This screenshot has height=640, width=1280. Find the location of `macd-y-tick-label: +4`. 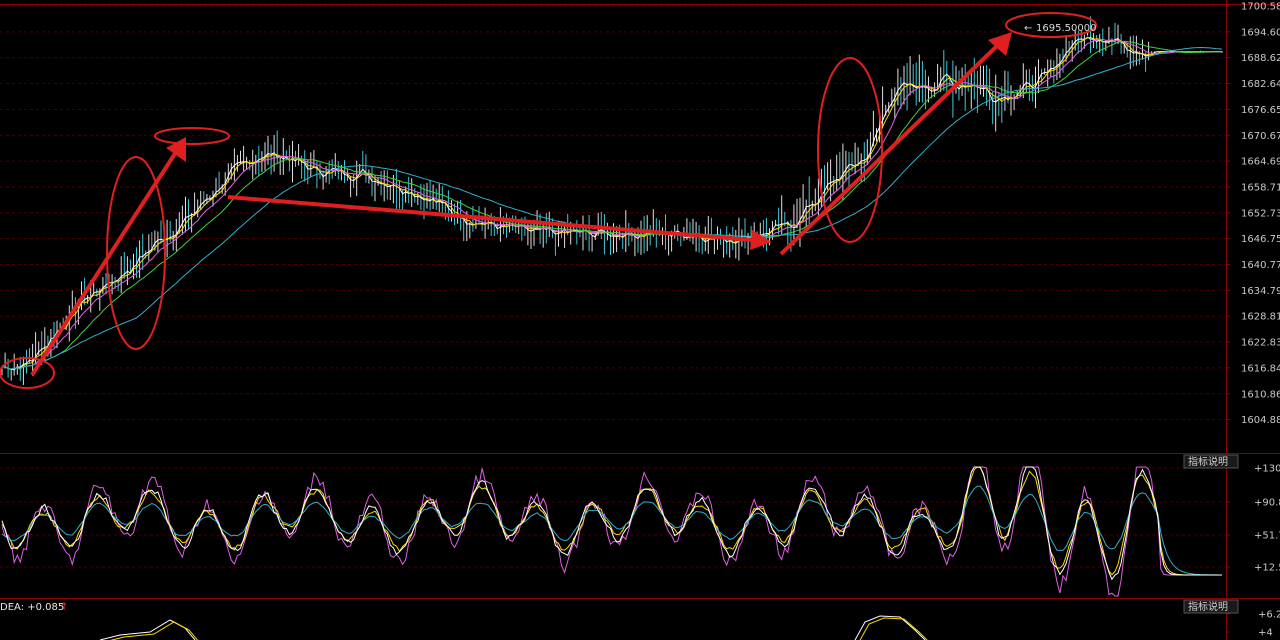

macd-y-tick-label: +4 is located at coordinates (1265, 633).